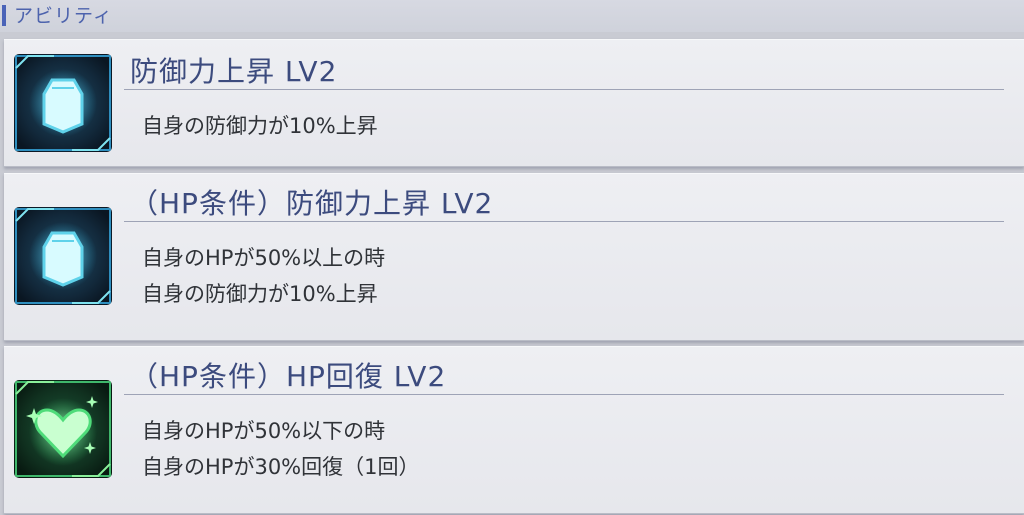 The height and width of the screenshot is (515, 1024). I want to click on heart-heal-icon, so click(63, 429).